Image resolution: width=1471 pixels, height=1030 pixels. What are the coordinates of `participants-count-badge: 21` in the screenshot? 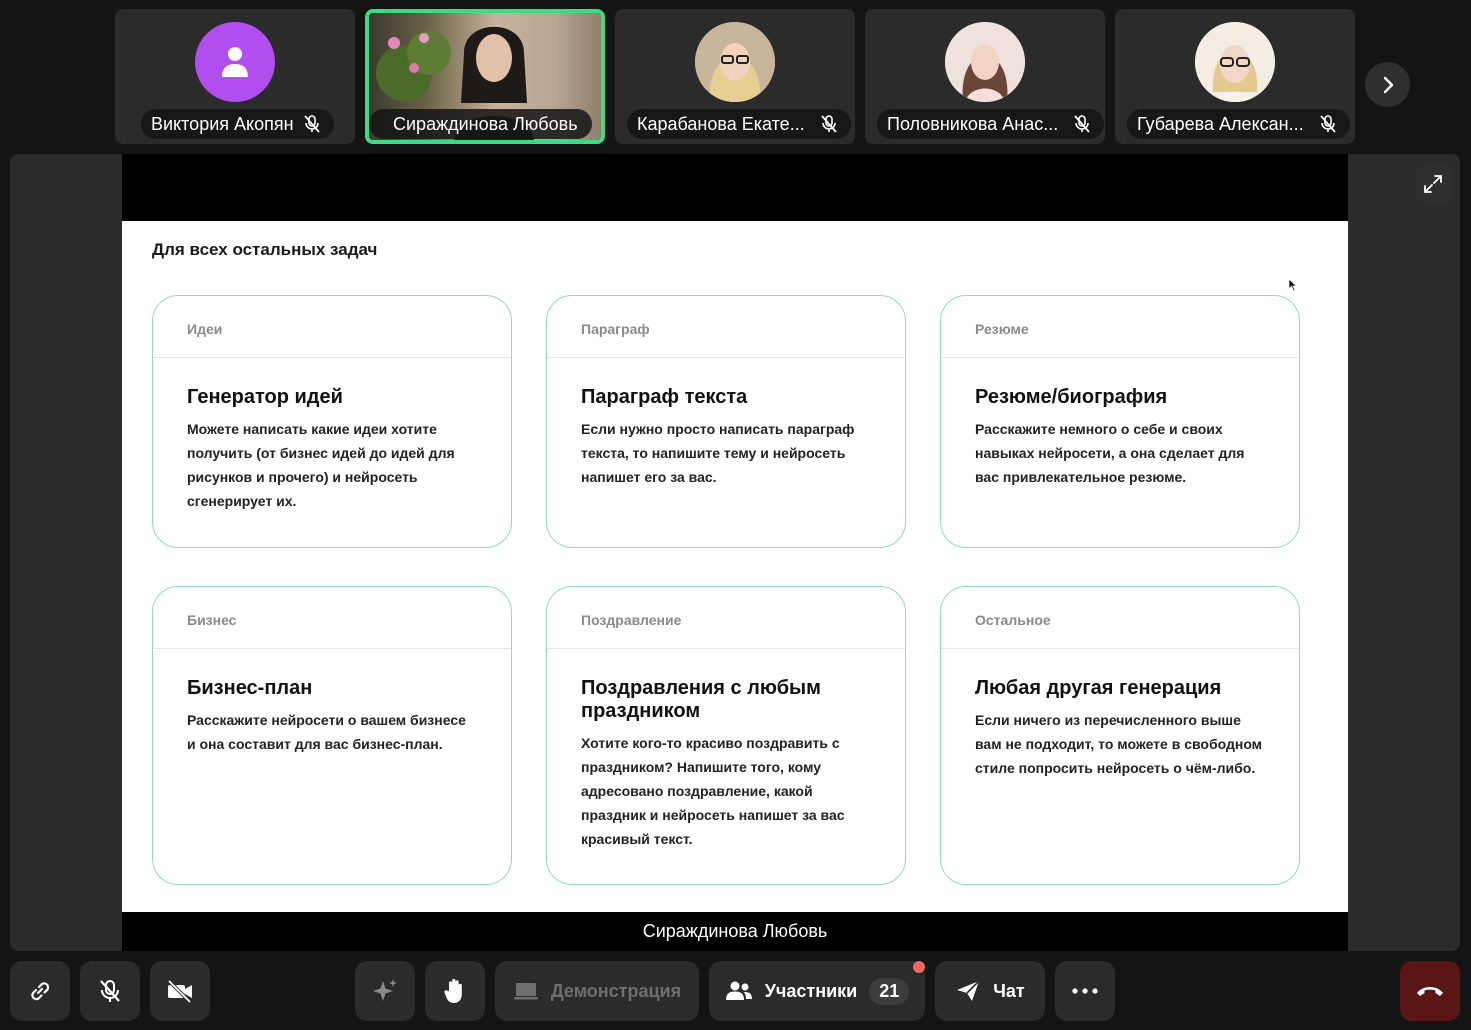 It's located at (889, 991).